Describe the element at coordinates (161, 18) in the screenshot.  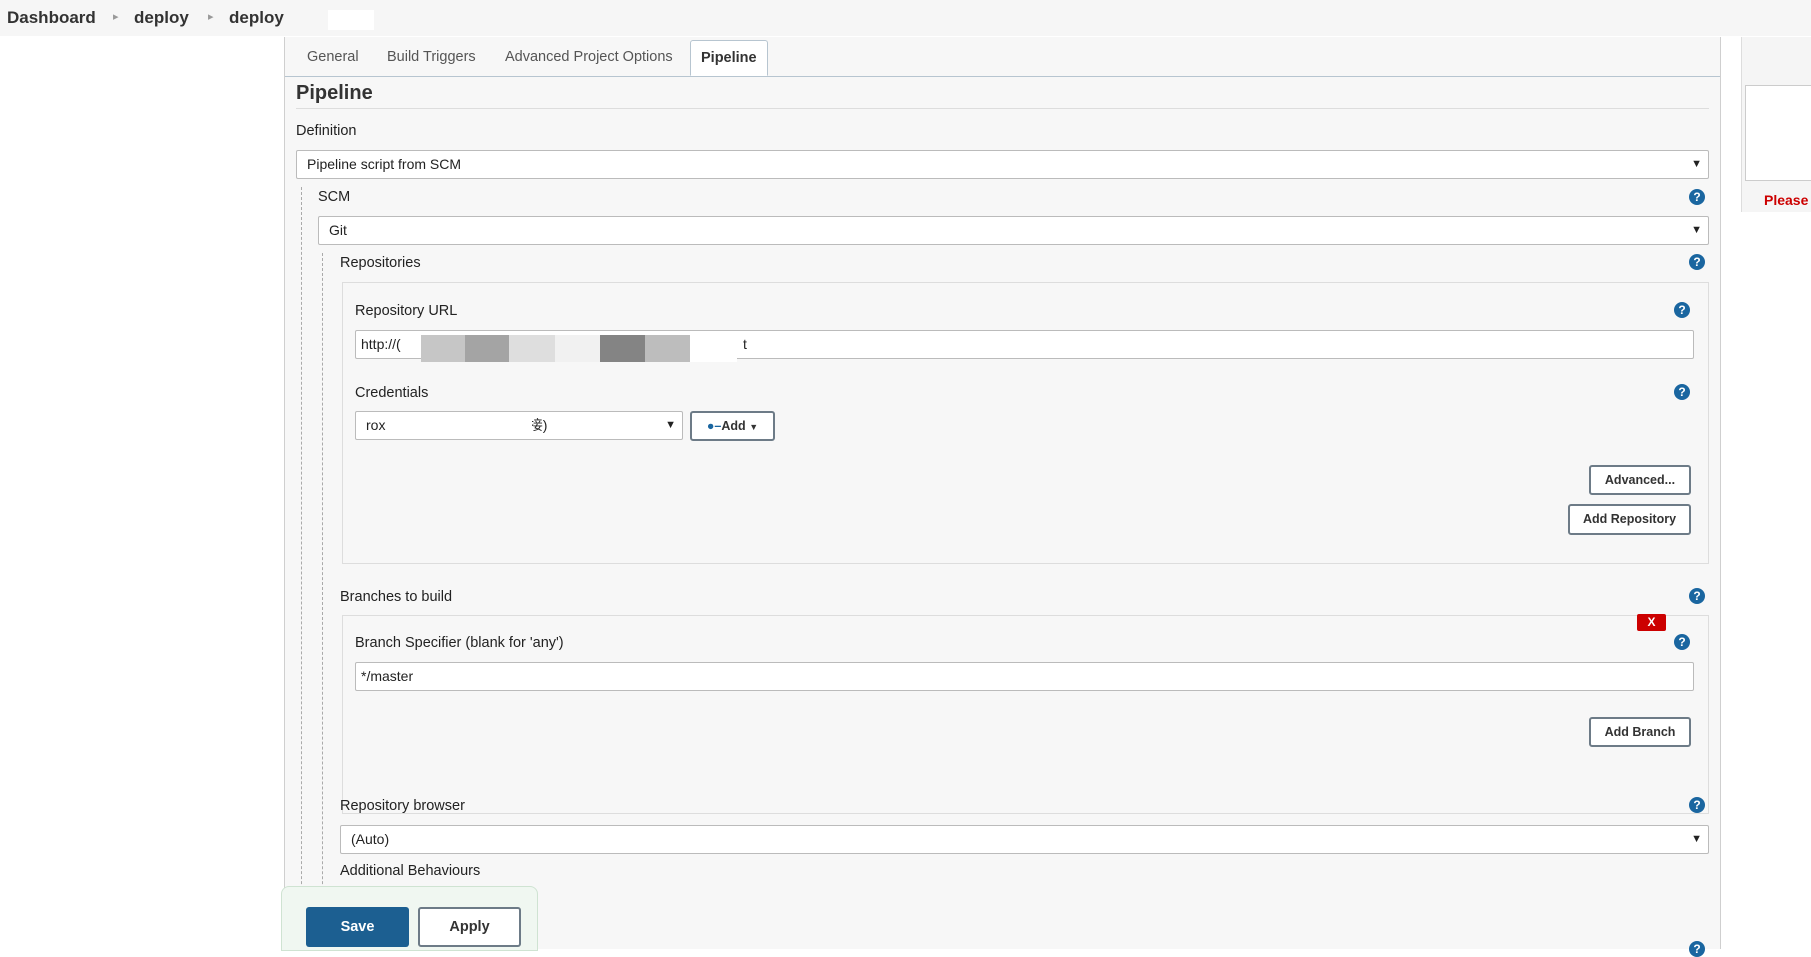
I see `breadcrumb-folder: deploy` at that location.